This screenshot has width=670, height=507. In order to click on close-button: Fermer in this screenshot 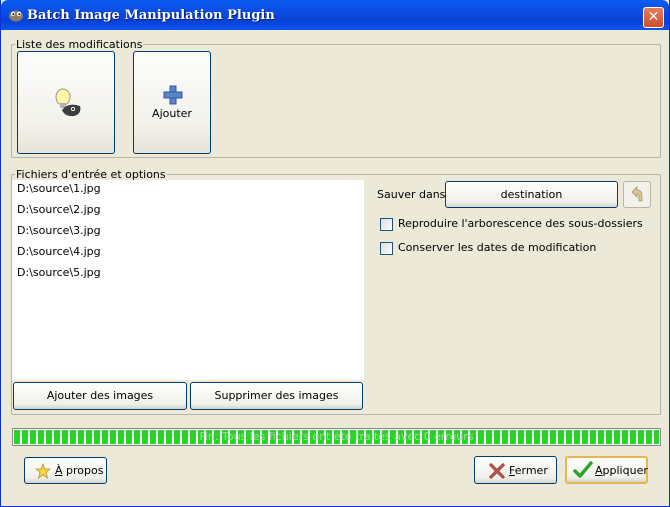, I will do `click(515, 470)`.